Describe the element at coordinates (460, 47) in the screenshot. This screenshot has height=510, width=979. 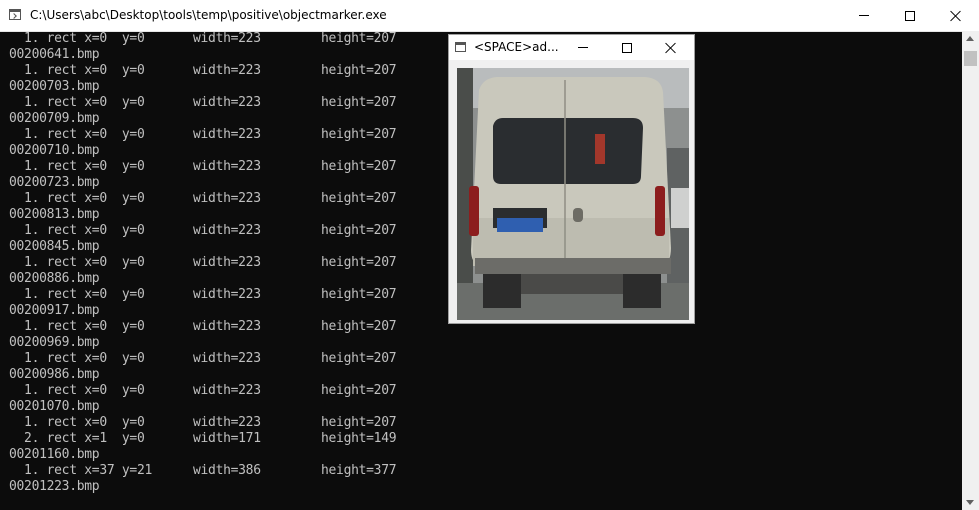
I see `viewer-app-icon` at that location.